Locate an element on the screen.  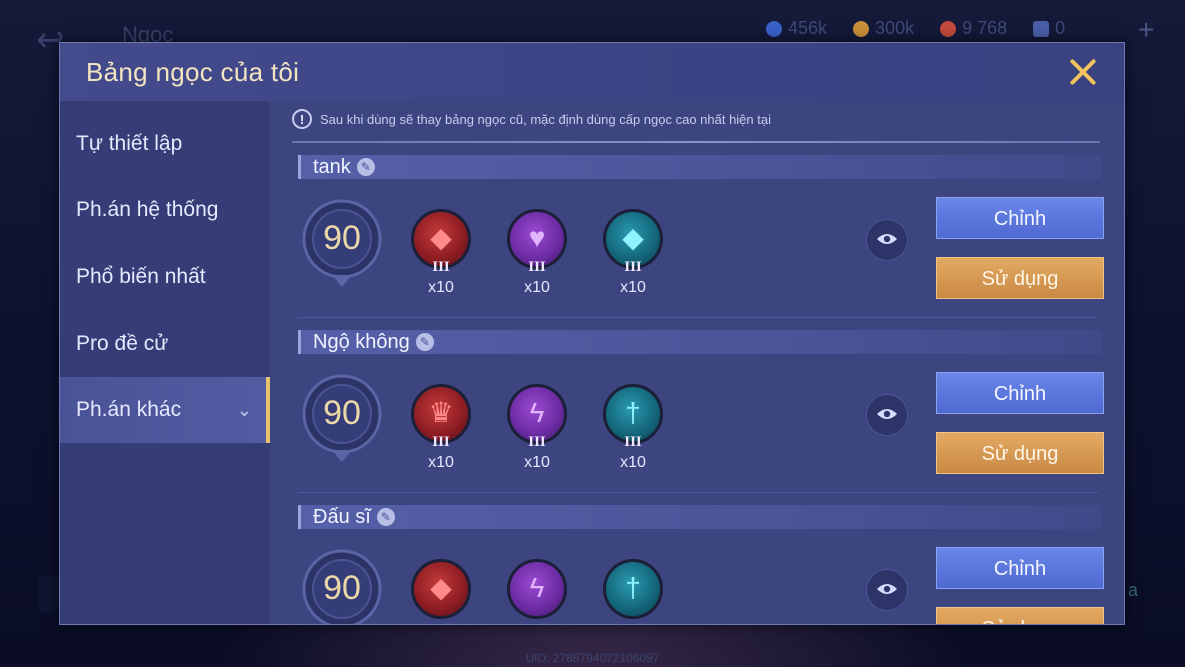
rune-slot-red: ◆ is located at coordinates (441, 591).